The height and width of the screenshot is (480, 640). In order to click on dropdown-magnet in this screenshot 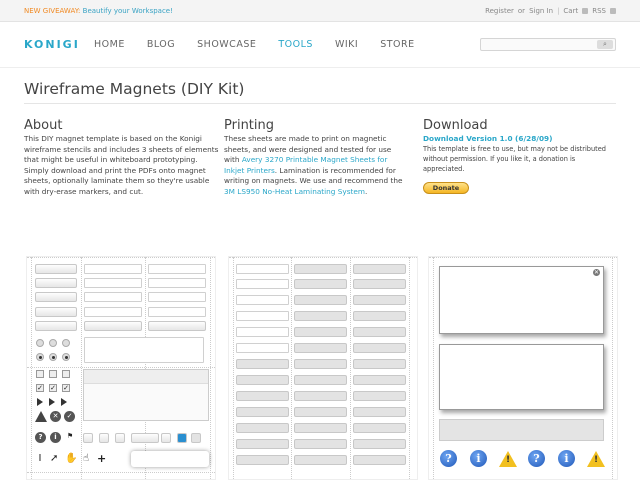, I will do `click(56, 312)`.